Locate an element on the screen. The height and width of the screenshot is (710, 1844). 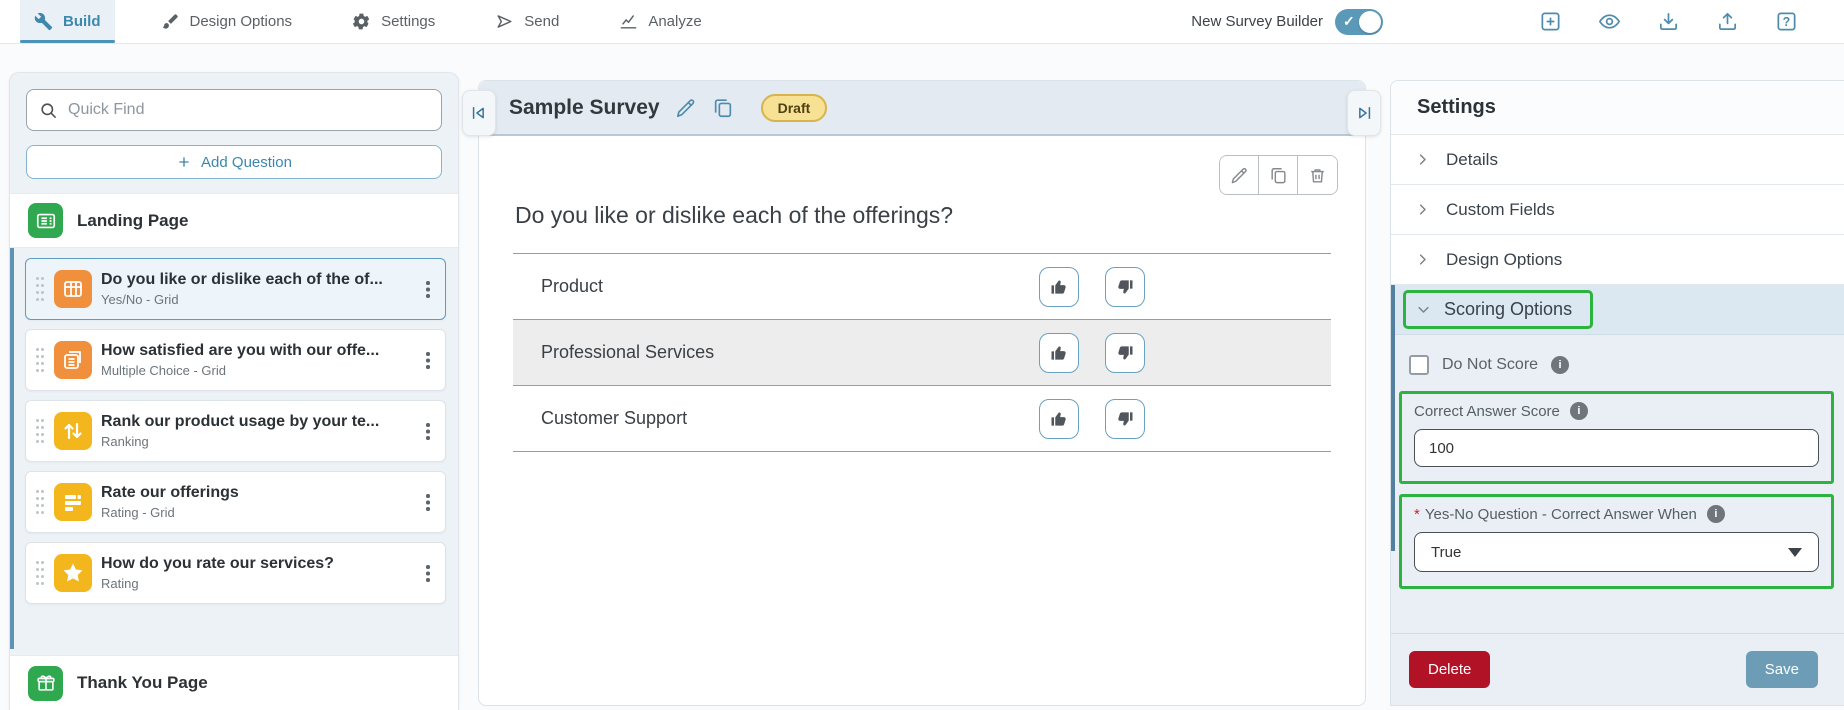
thank-you-page-icon is located at coordinates (45, 683).